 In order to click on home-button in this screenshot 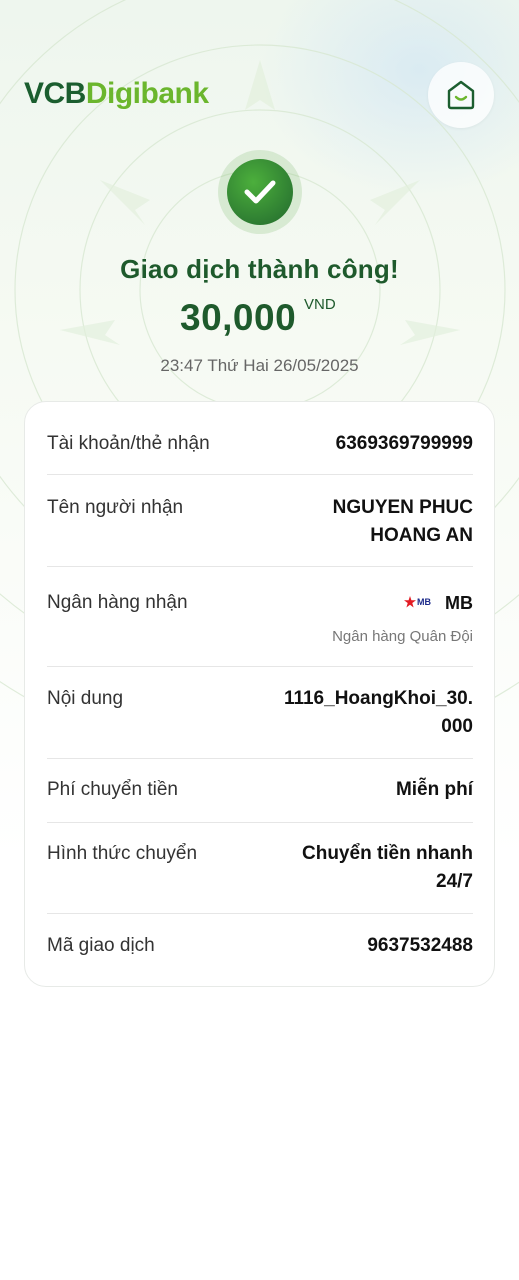, I will do `click(461, 95)`.